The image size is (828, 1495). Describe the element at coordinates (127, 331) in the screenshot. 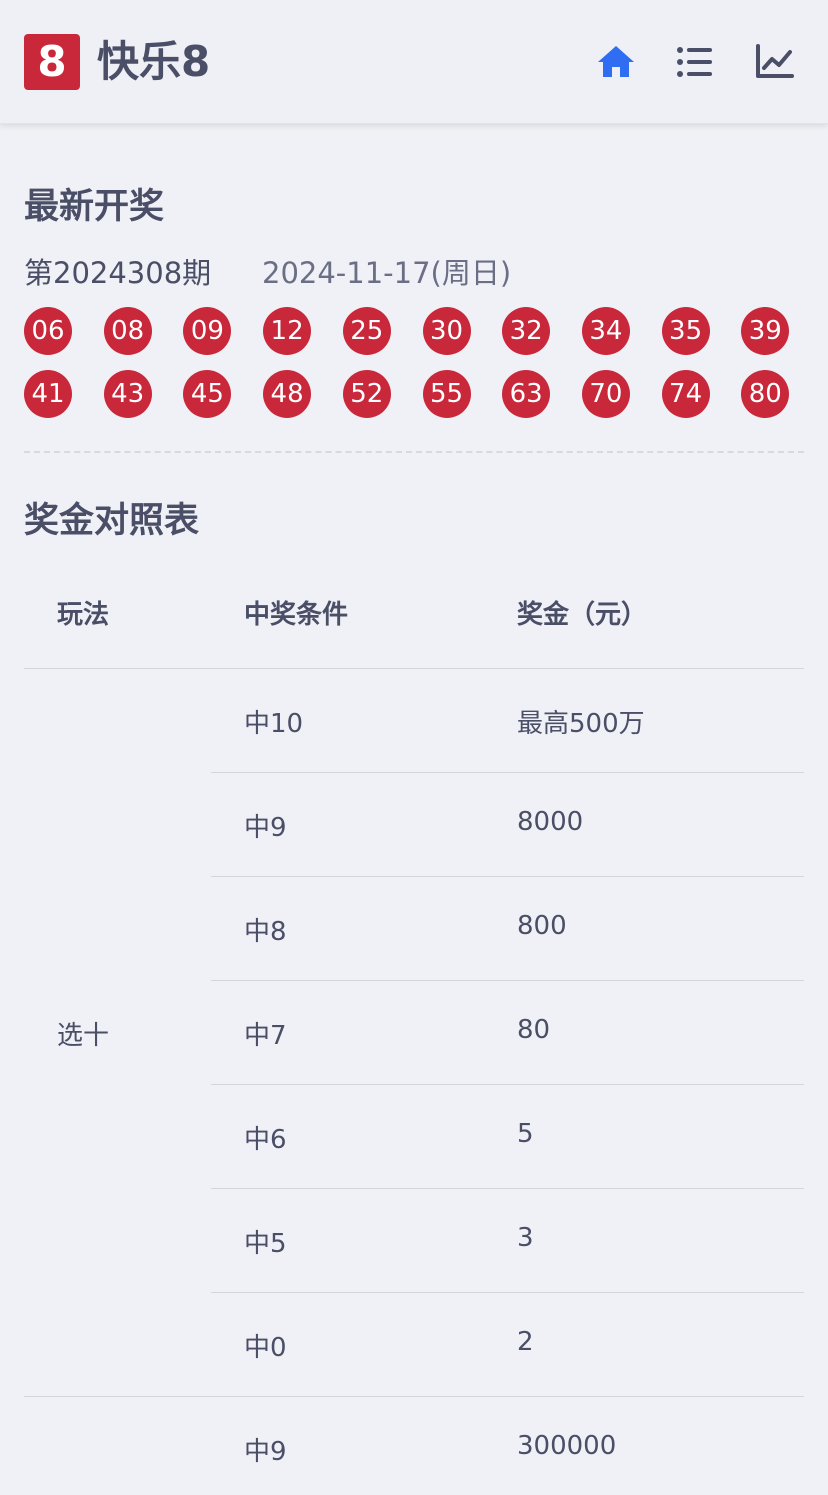

I see `number-ball: 08` at that location.